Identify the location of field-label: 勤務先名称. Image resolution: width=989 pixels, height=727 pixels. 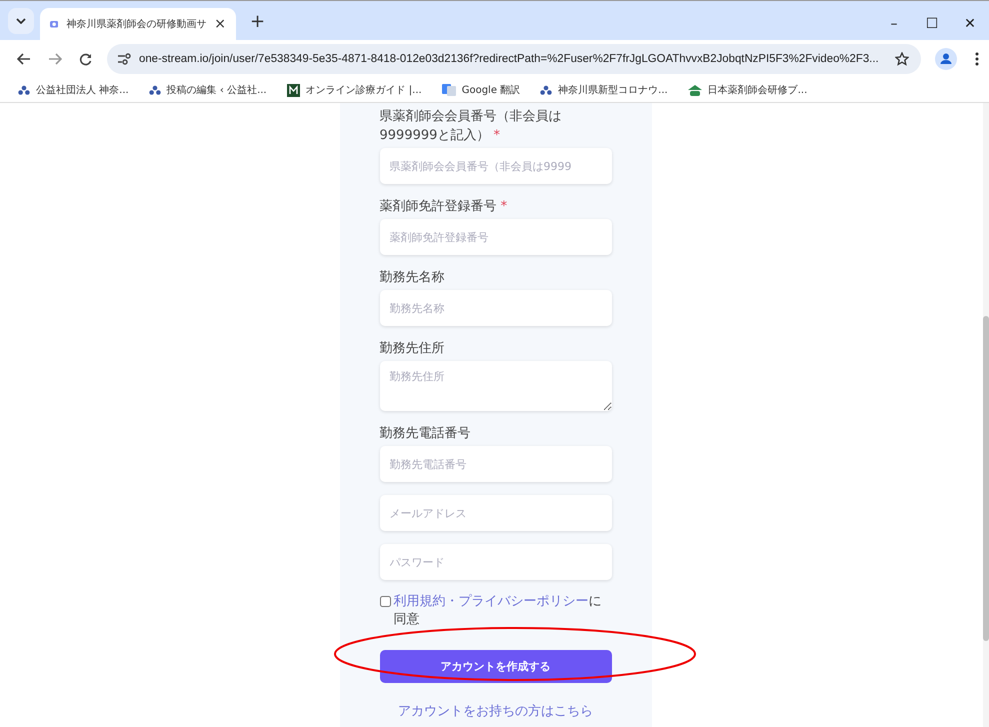
(413, 278).